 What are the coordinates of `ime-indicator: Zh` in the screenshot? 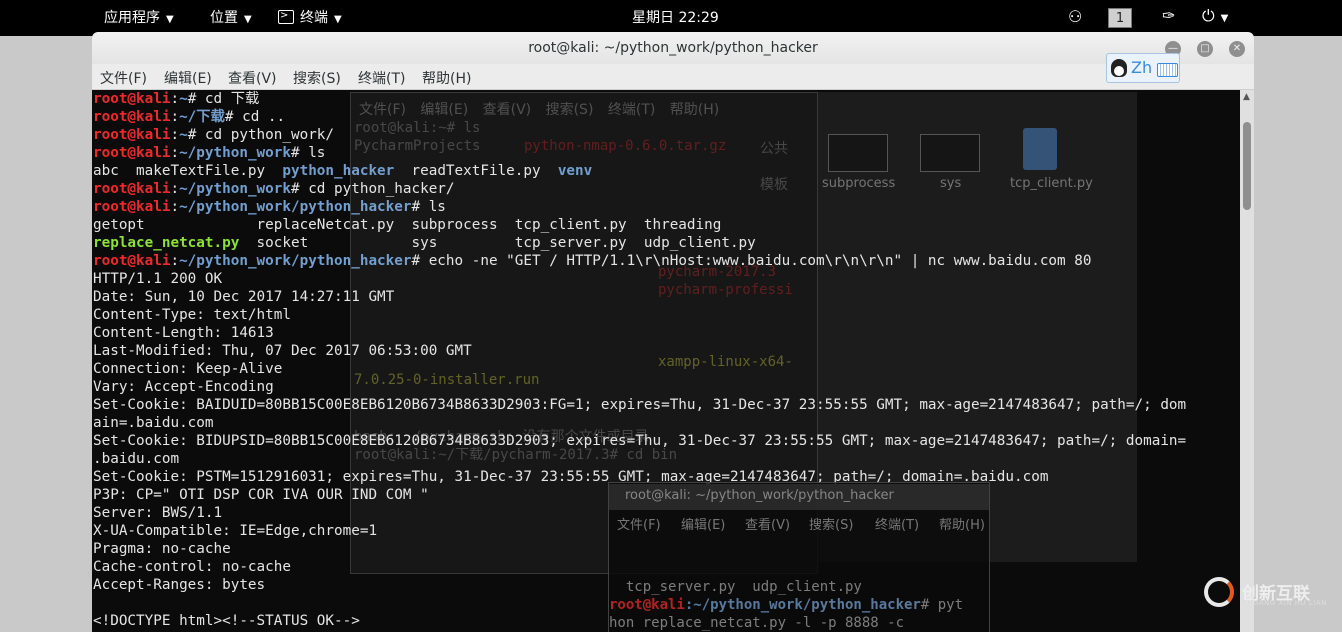 It's located at (1143, 68).